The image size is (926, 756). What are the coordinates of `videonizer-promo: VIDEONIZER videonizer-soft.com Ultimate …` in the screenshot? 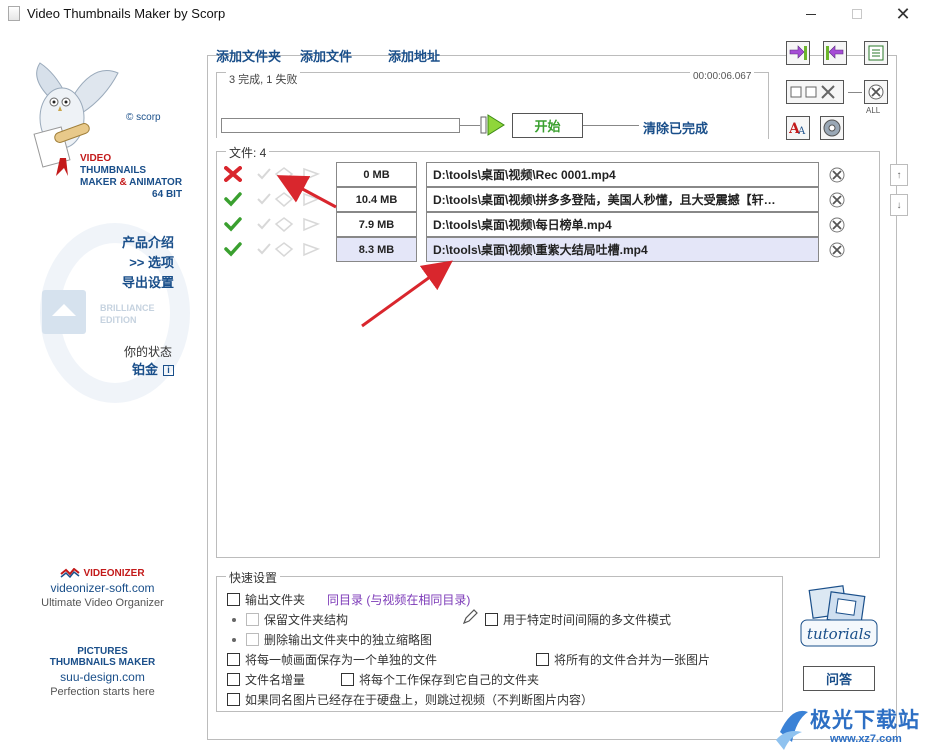 It's located at (102, 588).